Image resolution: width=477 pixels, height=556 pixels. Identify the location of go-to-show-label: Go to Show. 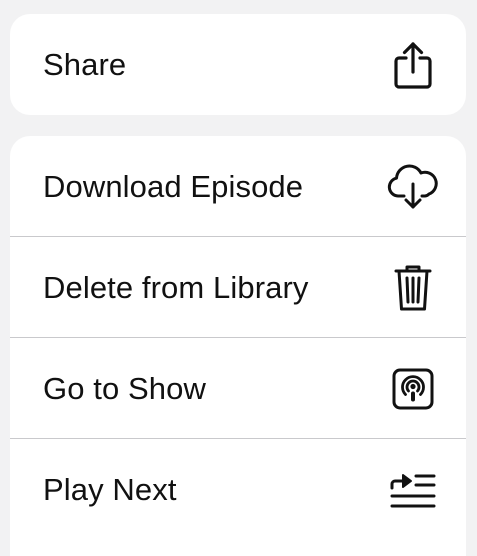
(124, 388).